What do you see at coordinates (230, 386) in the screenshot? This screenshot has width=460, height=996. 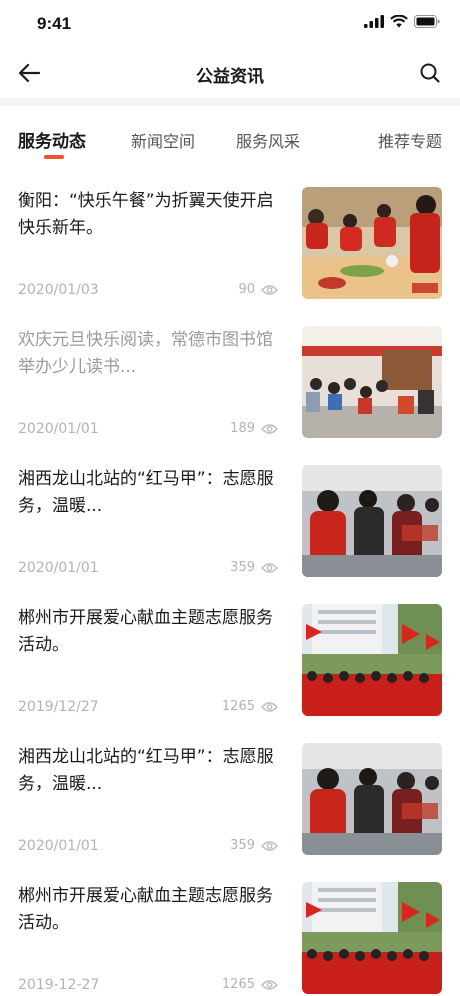 I see `article-item: 欢庆元旦快乐阅读，常德市图书馆举办少儿读书... 2020/01/01 189` at bounding box center [230, 386].